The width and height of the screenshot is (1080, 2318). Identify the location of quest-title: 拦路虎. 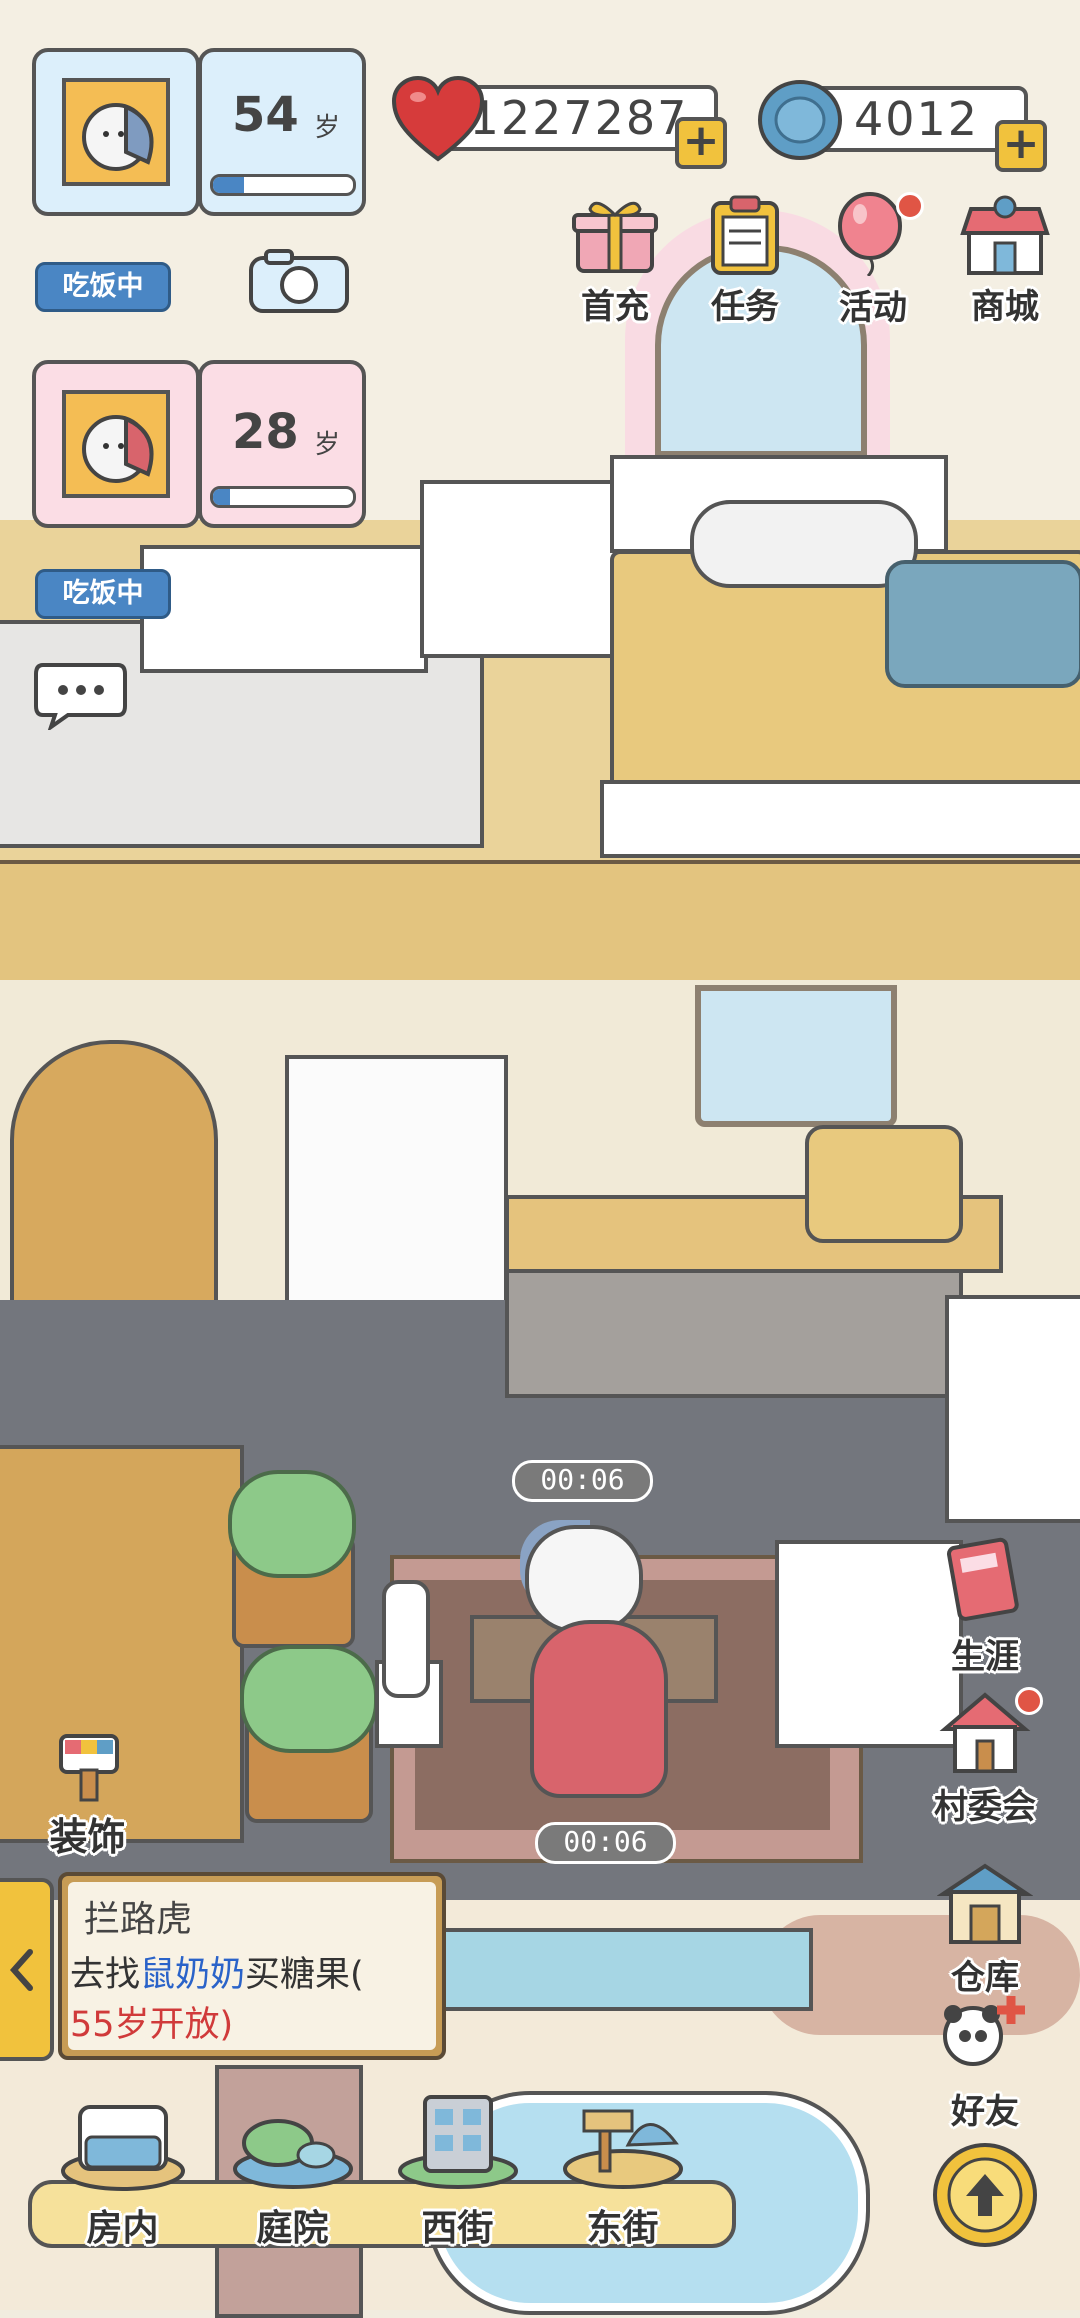
(138, 1919).